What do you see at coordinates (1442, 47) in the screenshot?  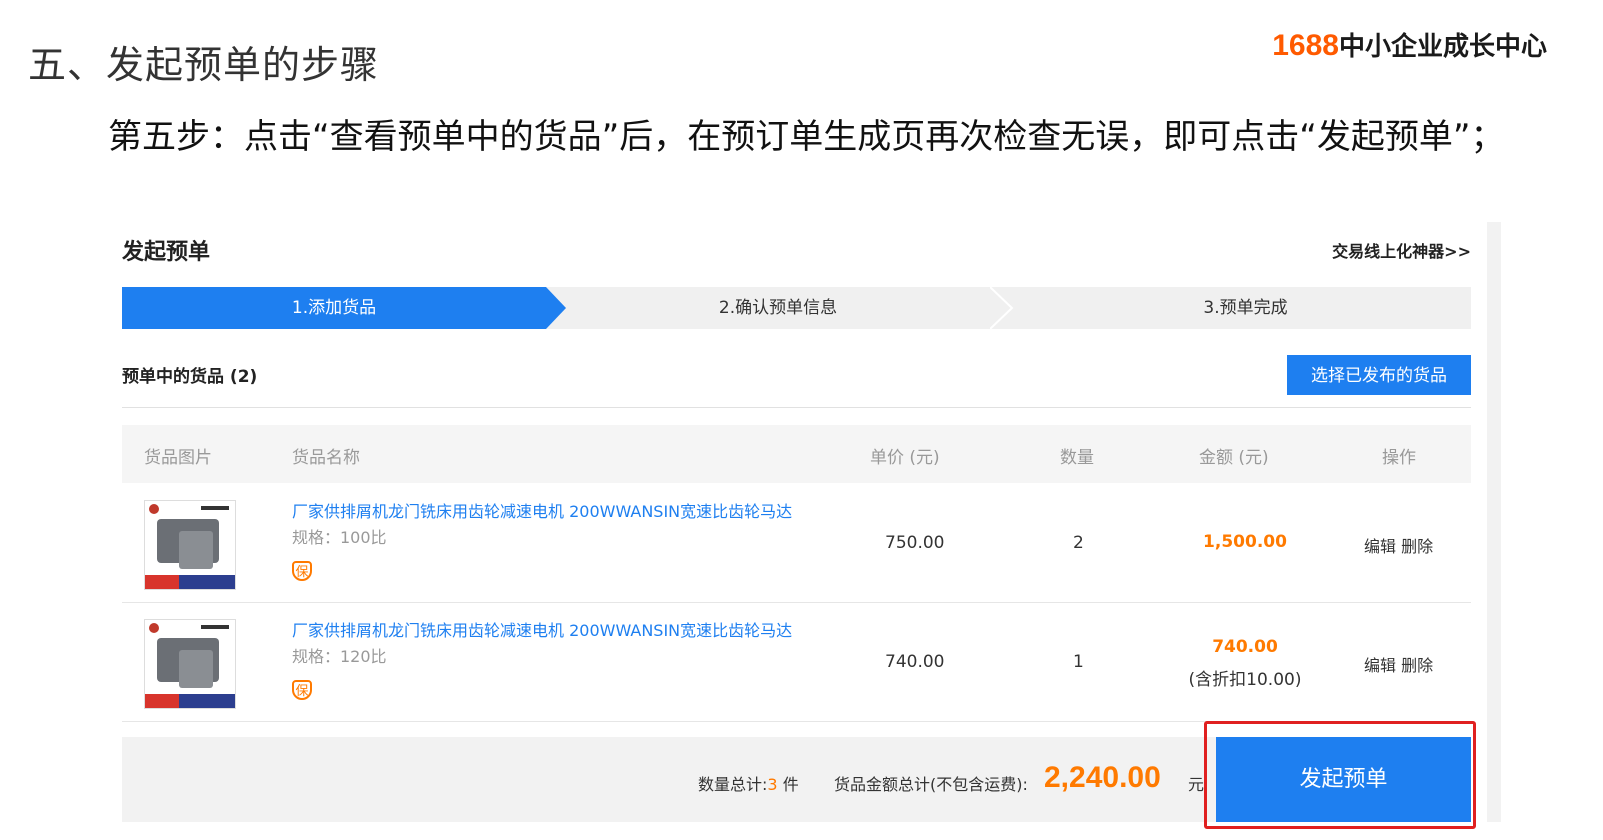 I see `brand-text: 中小企业成长中心` at bounding box center [1442, 47].